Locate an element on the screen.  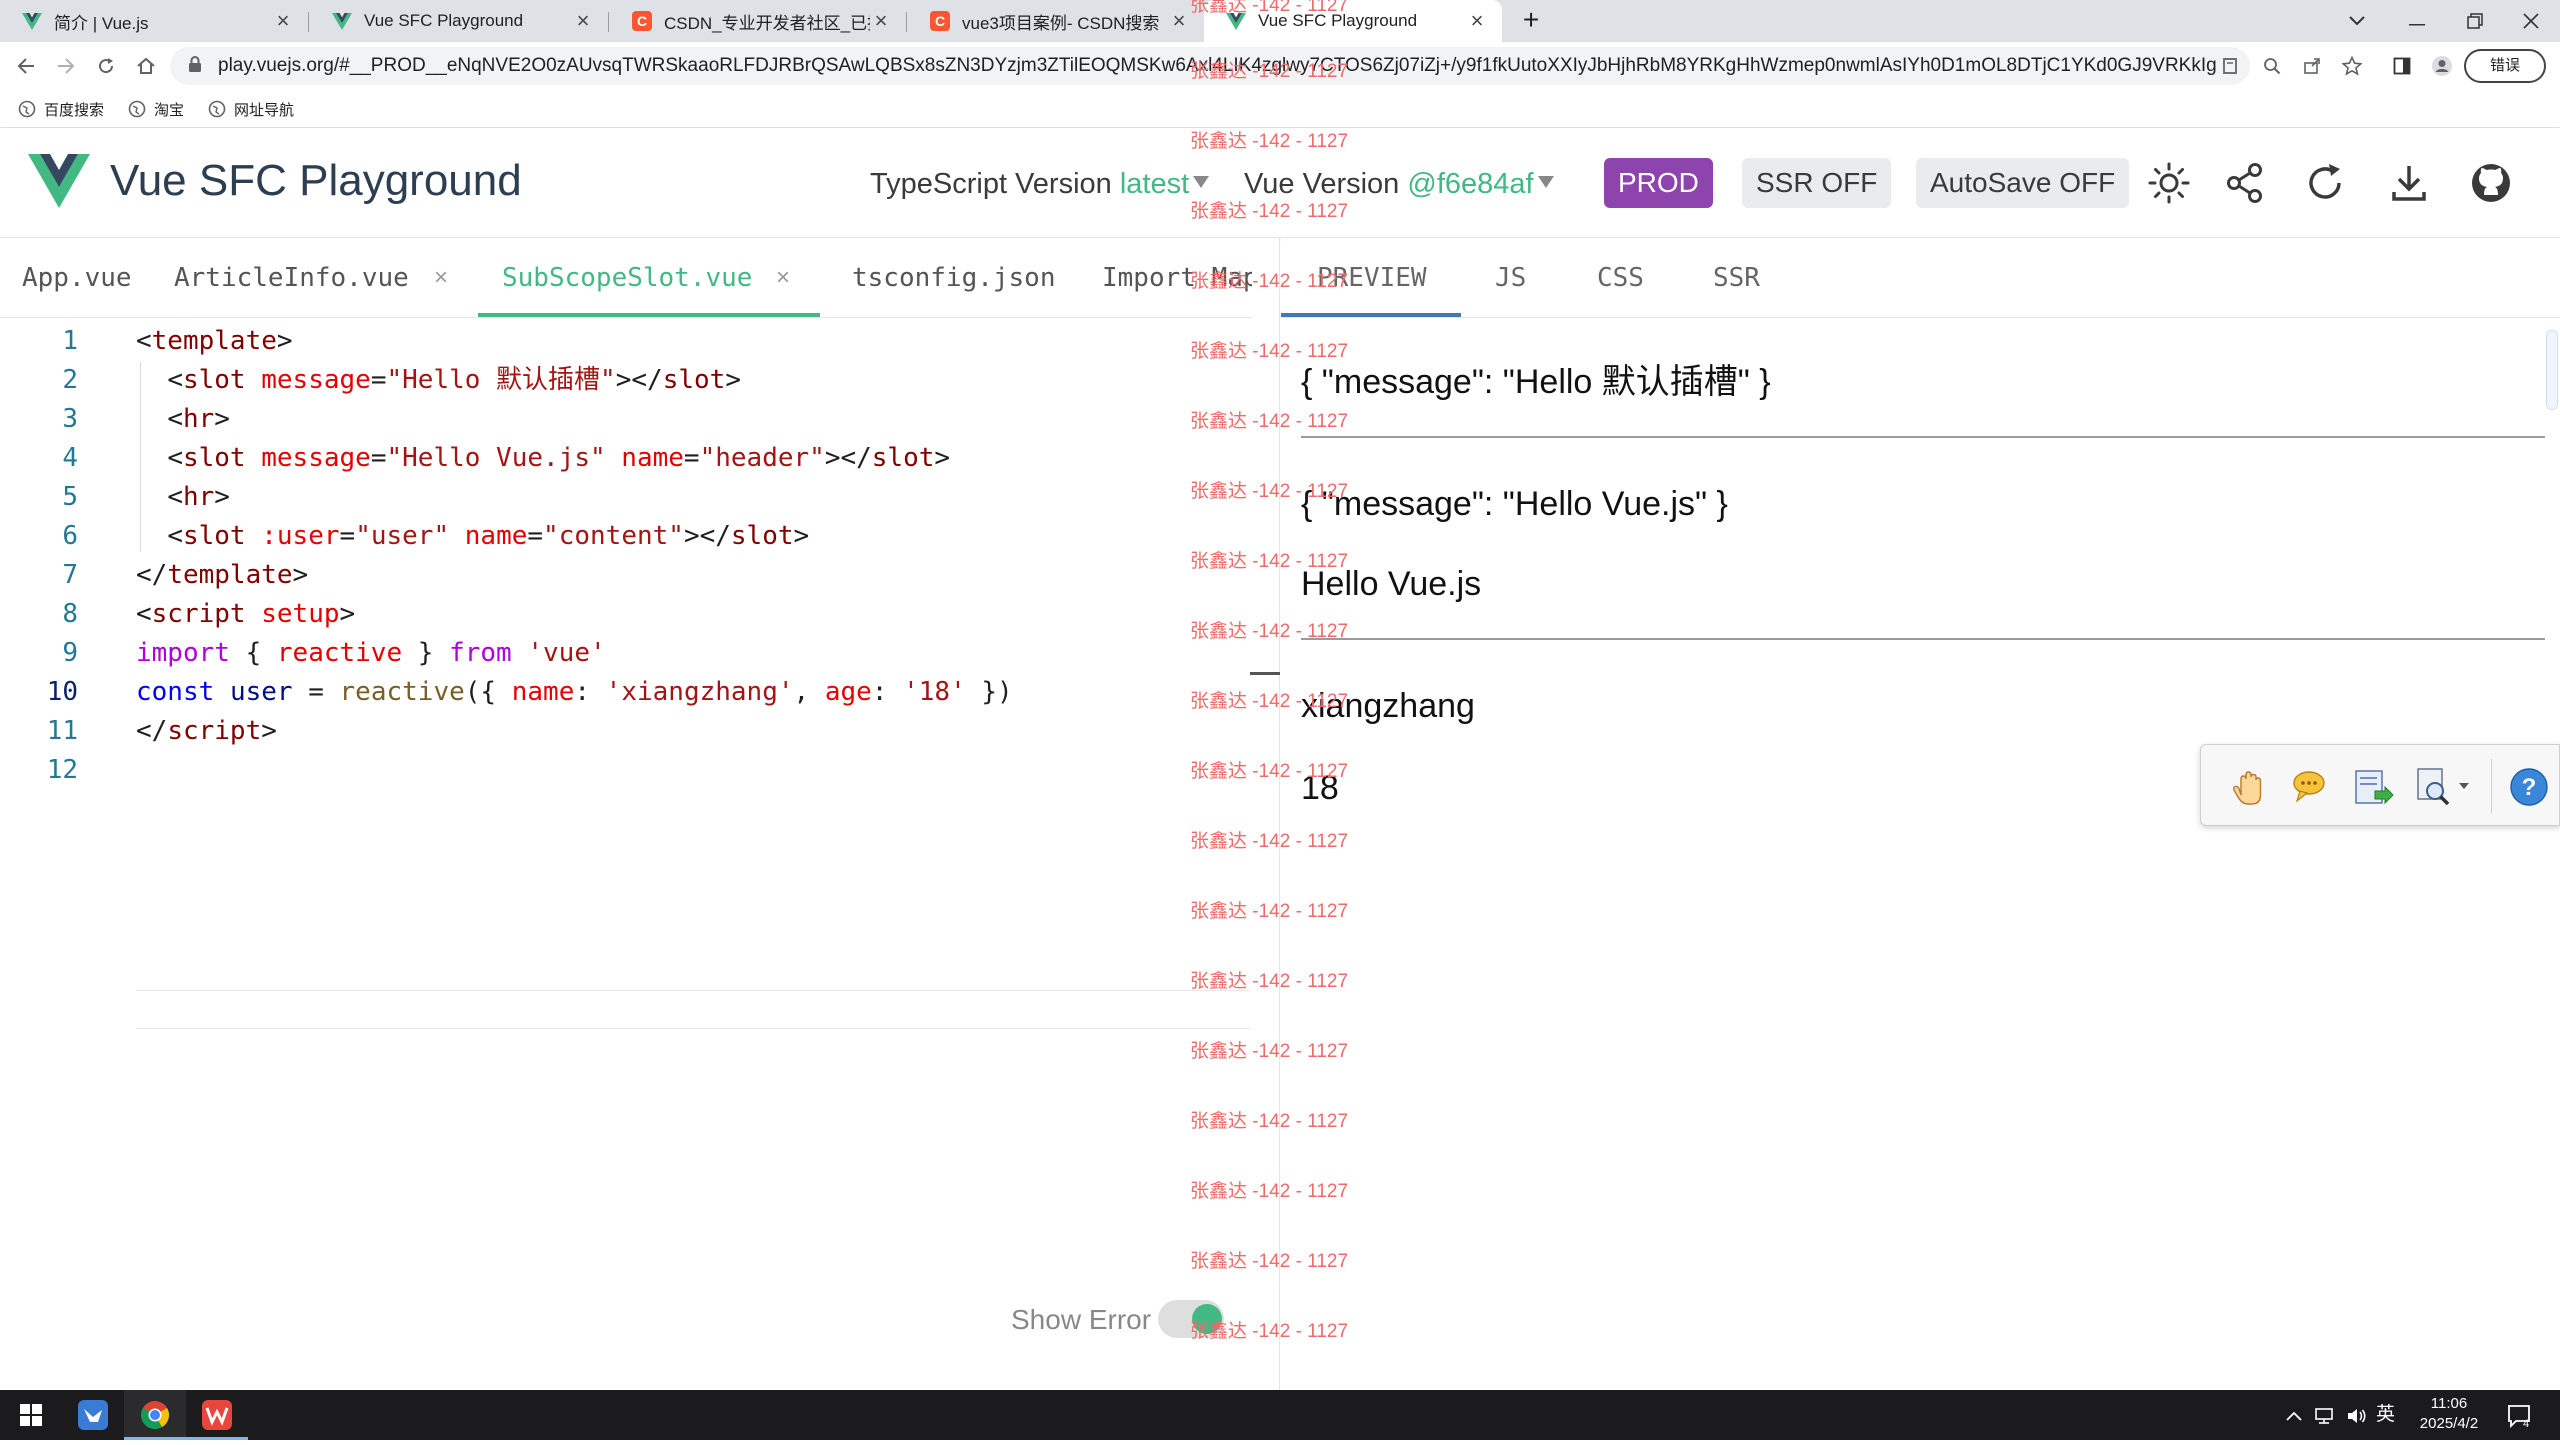
browser-tab-csdn-search: C vue3项目案例- CSDN搜索 × is located at coordinates (1056, 21).